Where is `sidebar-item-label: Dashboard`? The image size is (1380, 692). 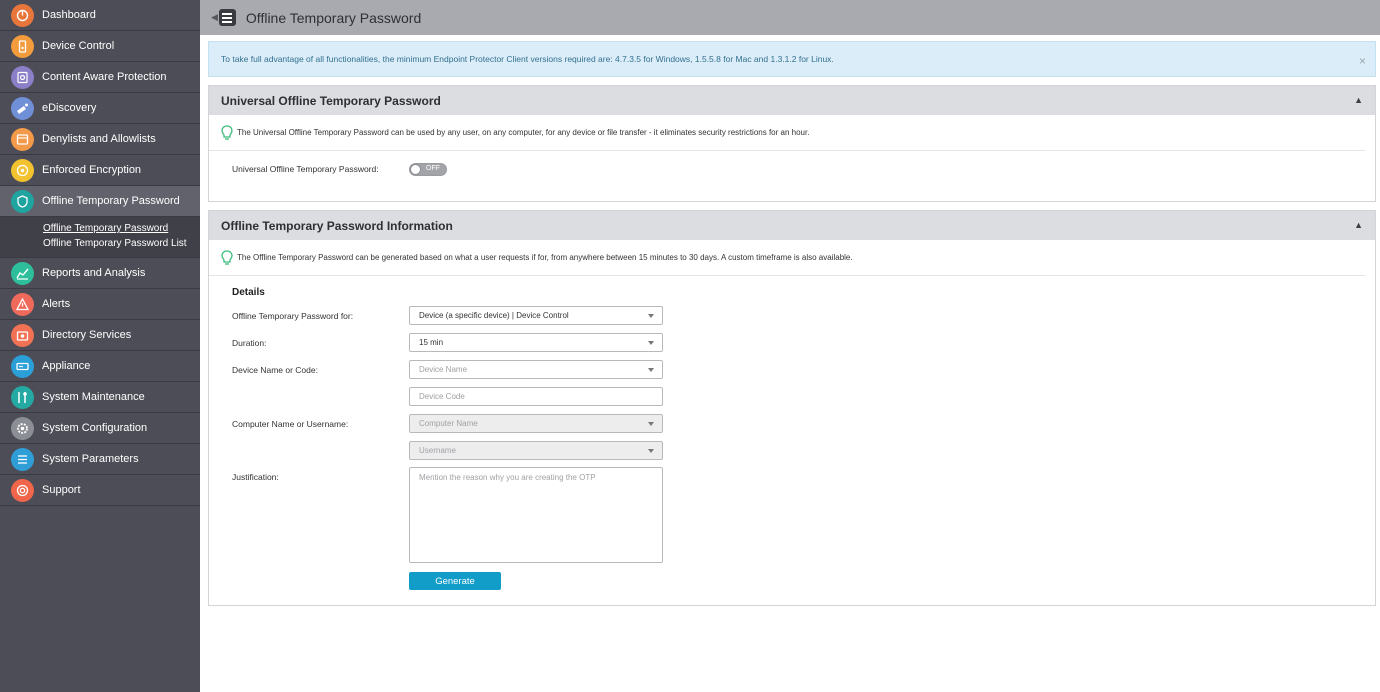
sidebar-item-label: Dashboard is located at coordinates (69, 15).